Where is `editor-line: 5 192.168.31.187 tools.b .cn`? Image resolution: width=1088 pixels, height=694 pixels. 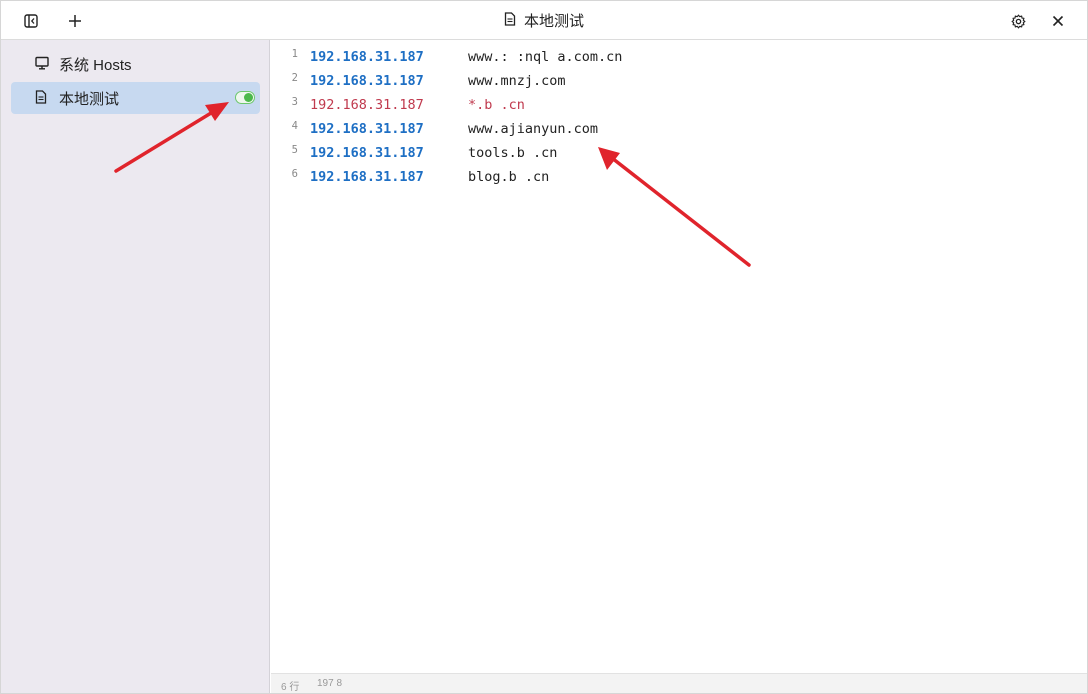 editor-line: 5 192.168.31.187 tools.b .cn is located at coordinates (679, 153).